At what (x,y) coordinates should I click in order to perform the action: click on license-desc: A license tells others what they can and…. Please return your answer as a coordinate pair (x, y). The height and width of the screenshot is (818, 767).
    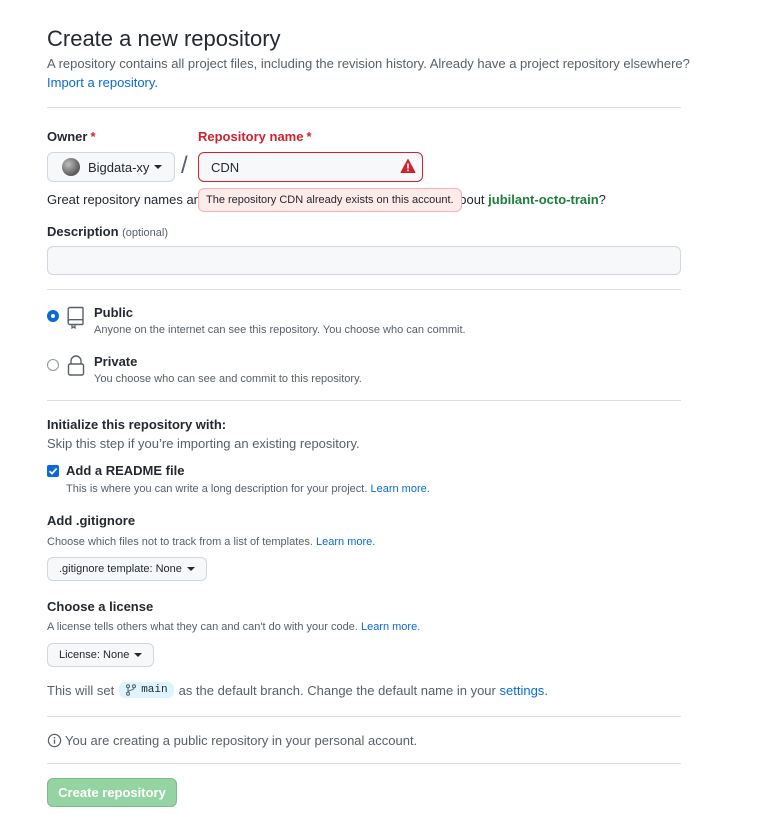
    Looking at the image, I should click on (233, 627).